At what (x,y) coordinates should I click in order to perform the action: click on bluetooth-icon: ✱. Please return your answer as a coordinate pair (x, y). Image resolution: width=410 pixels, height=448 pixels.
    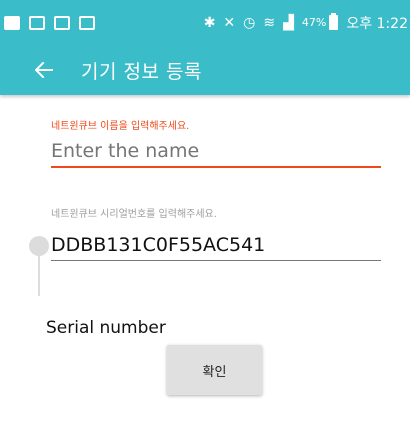
    Looking at the image, I should click on (209, 22).